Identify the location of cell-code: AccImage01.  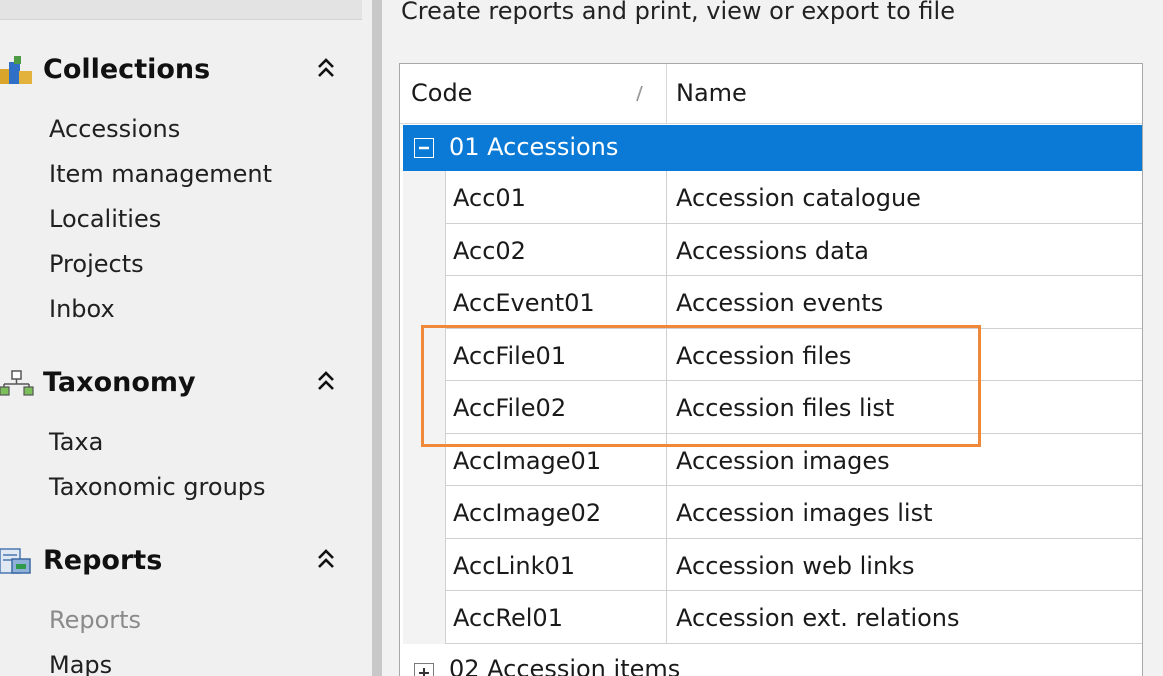
(527, 460).